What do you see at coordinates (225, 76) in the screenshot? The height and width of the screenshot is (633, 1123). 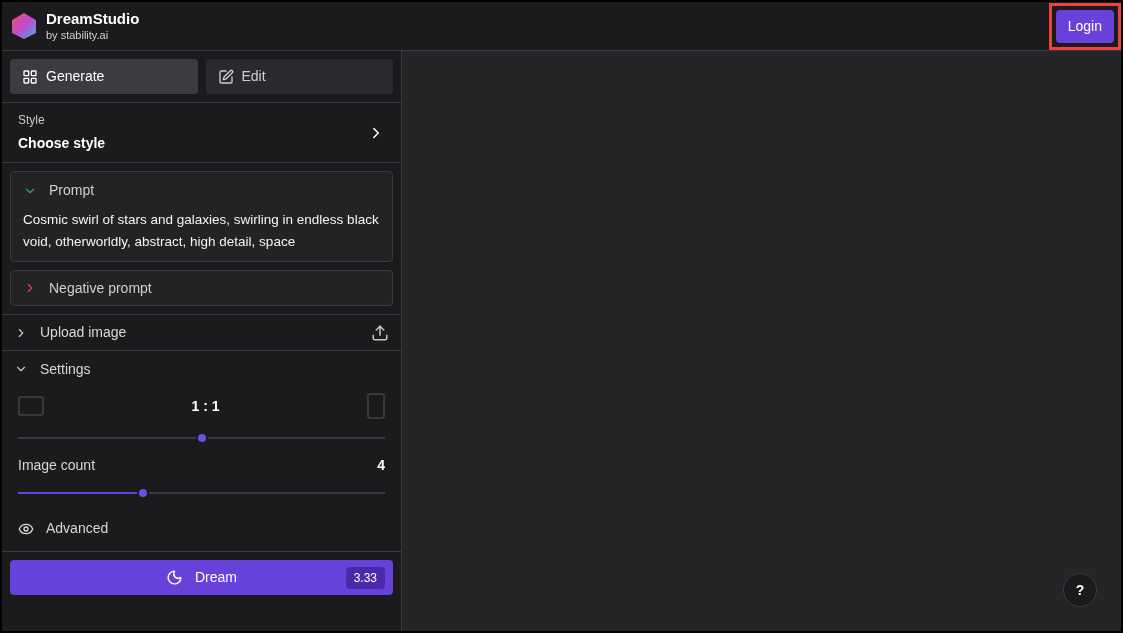 I see `edit-icon` at bounding box center [225, 76].